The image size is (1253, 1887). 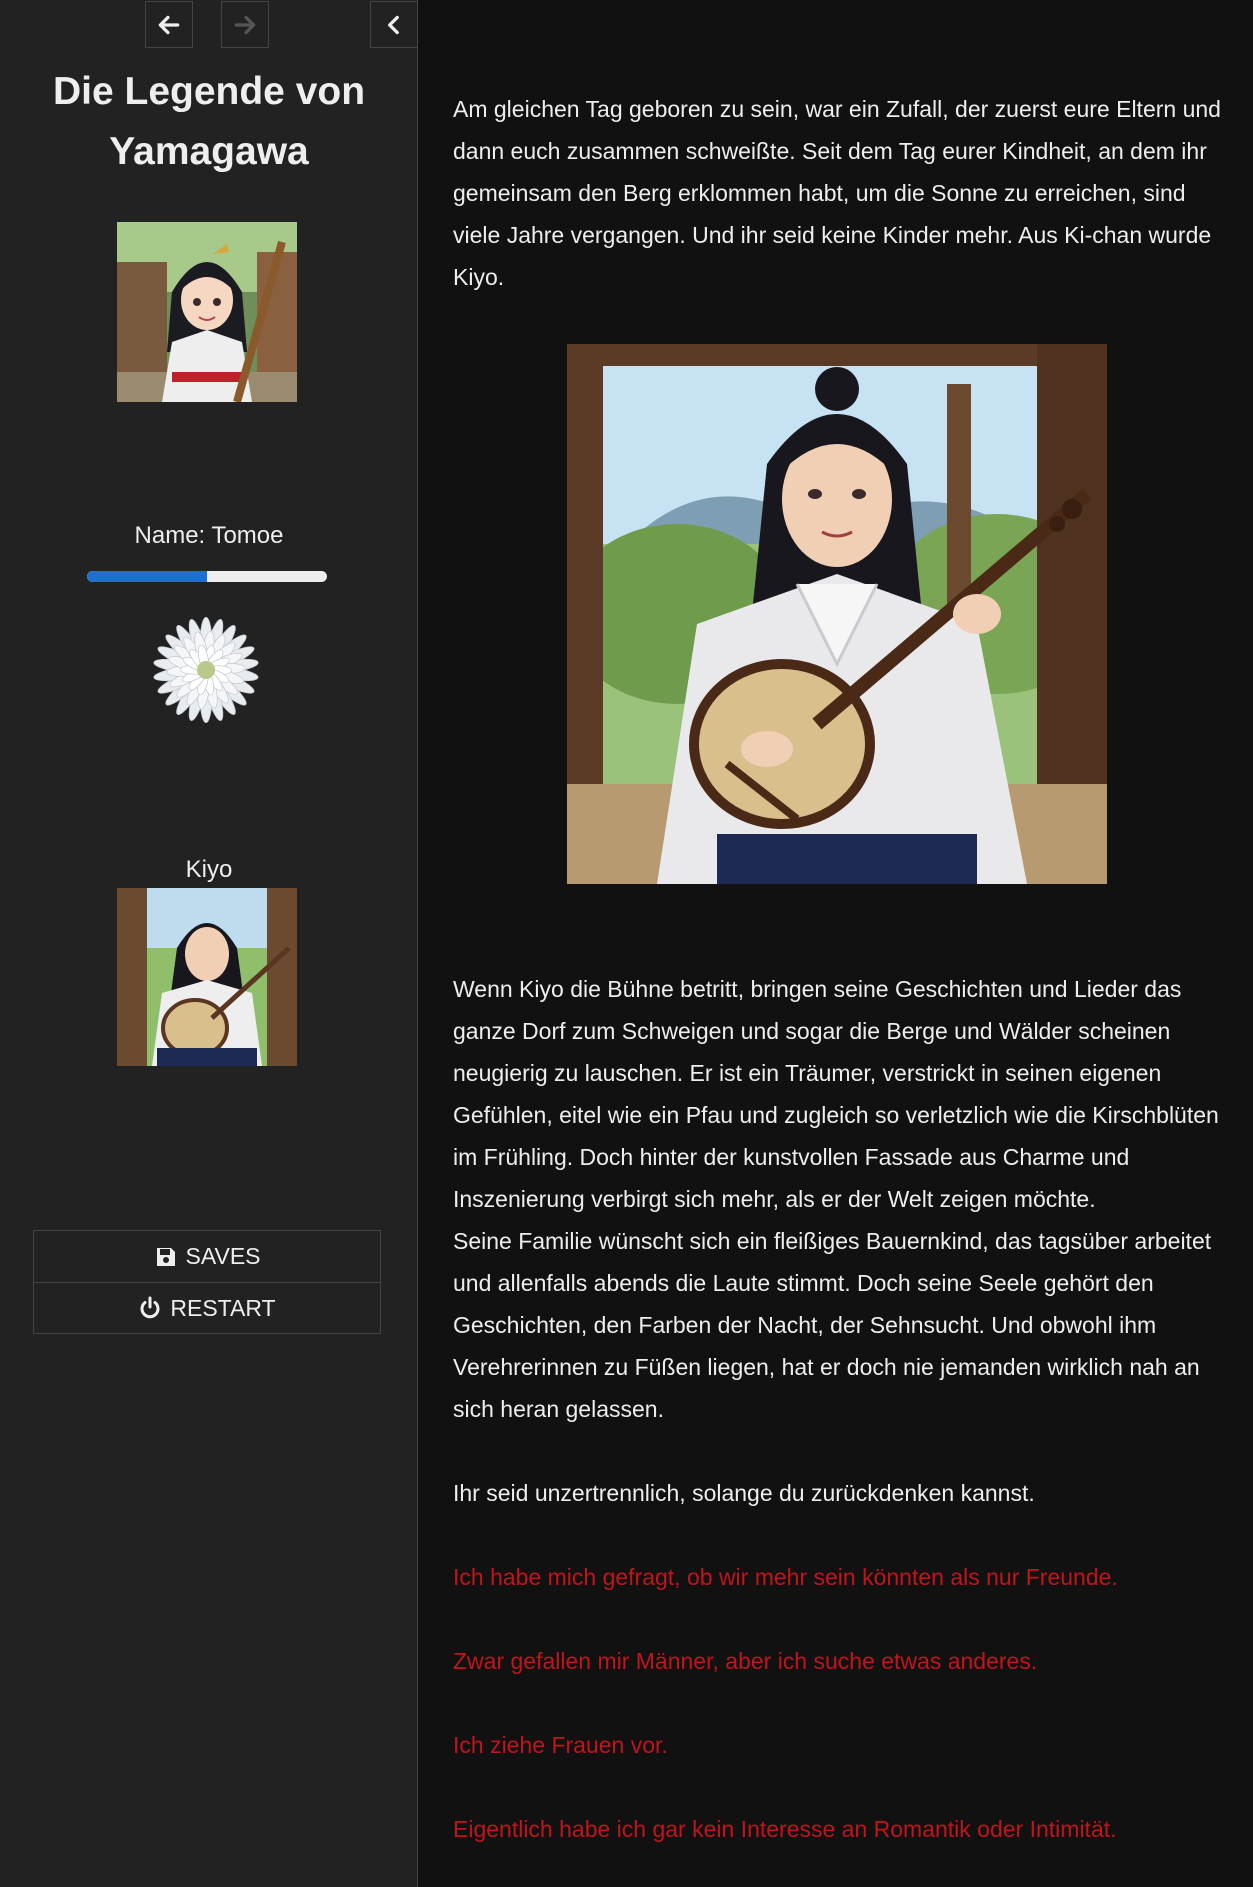 I want to click on power-icon, so click(x=150, y=1307).